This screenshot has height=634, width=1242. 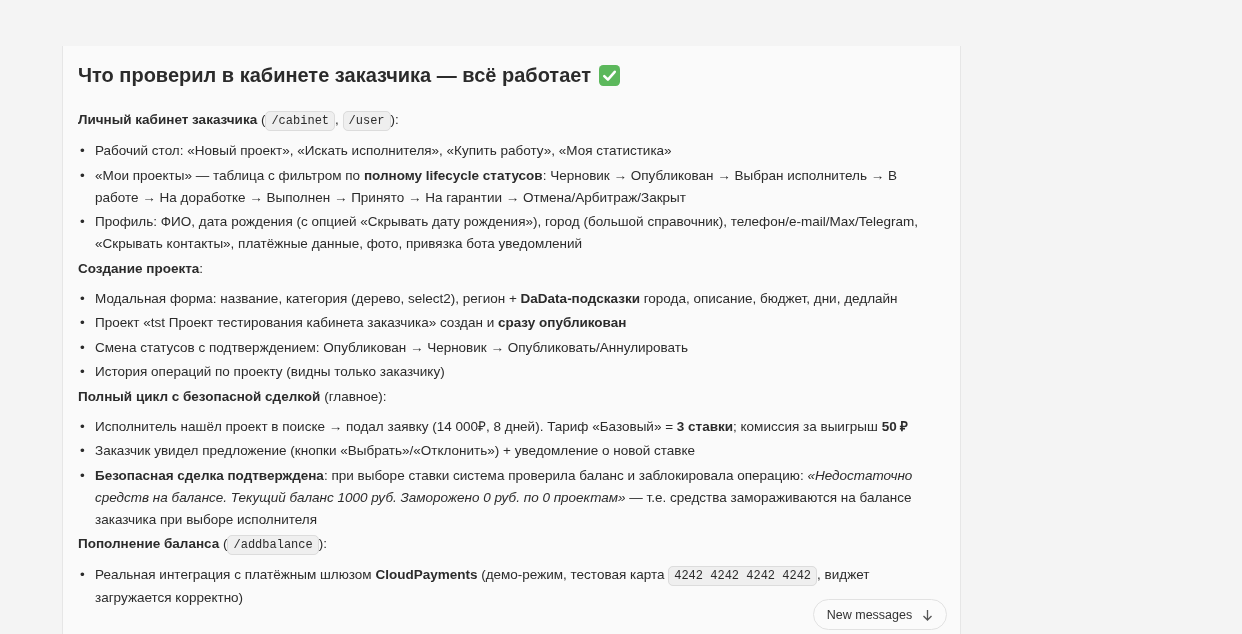 I want to click on section-title: Создание проекта:, so click(x=141, y=268).